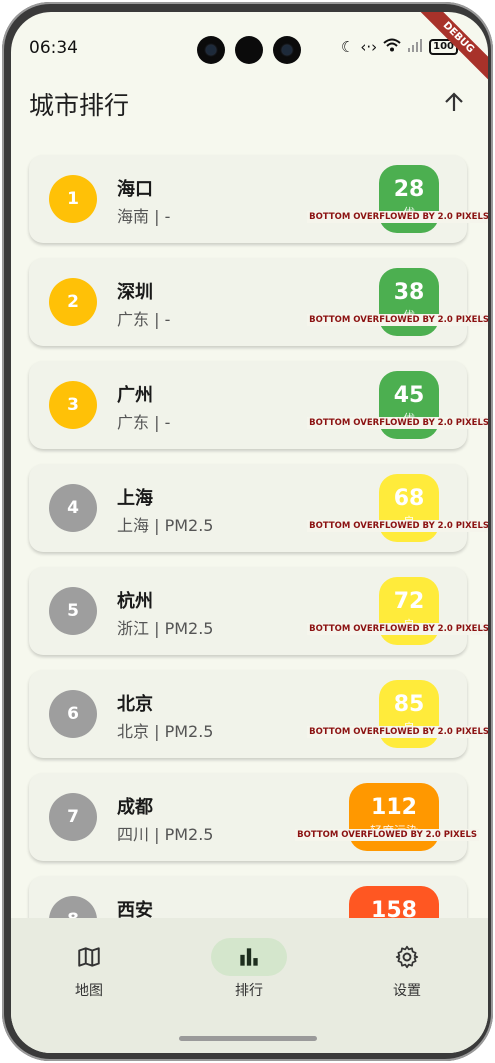  Describe the element at coordinates (409, 292) in the screenshot. I see `aqi-value: 38` at that location.